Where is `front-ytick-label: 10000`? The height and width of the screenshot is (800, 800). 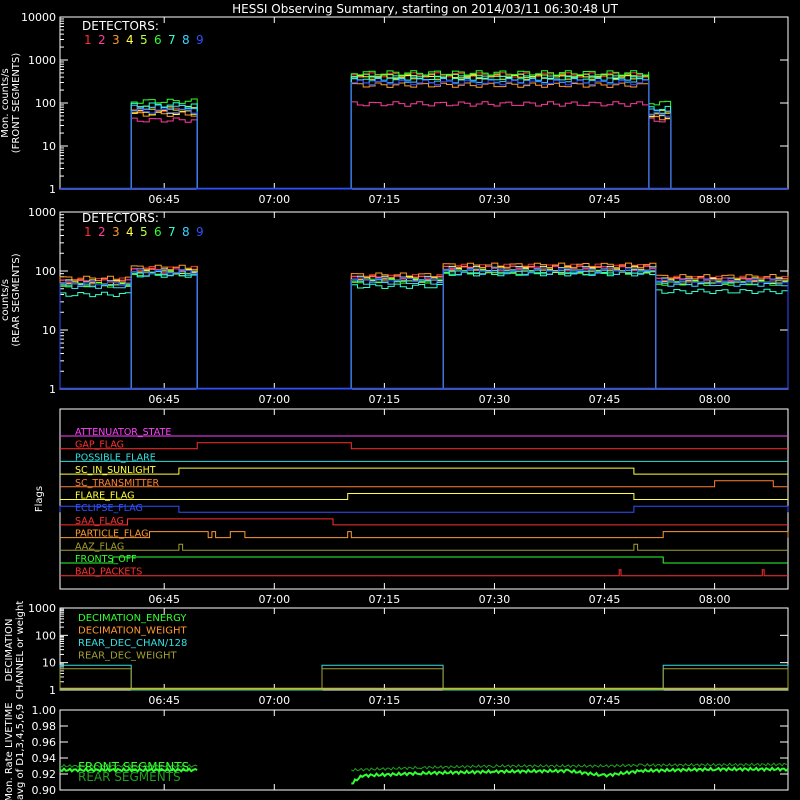 front-ytick-label: 10000 is located at coordinates (38, 17).